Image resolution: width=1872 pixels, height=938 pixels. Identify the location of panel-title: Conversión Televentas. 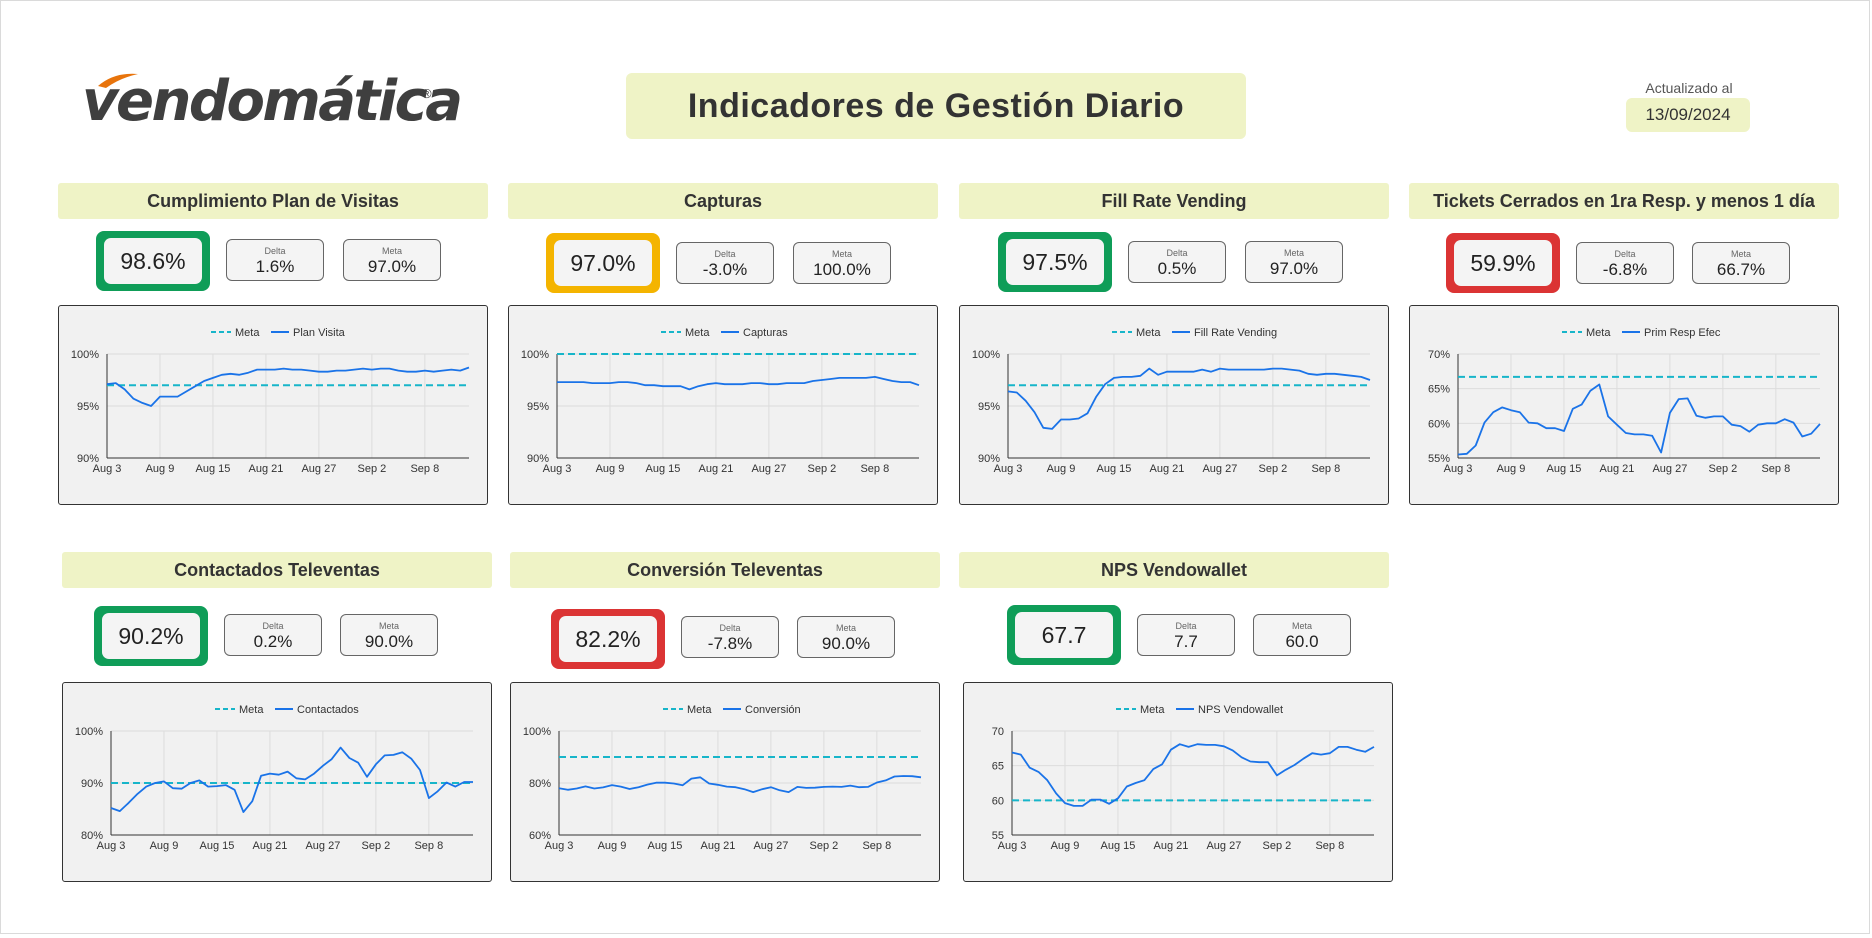
(725, 570).